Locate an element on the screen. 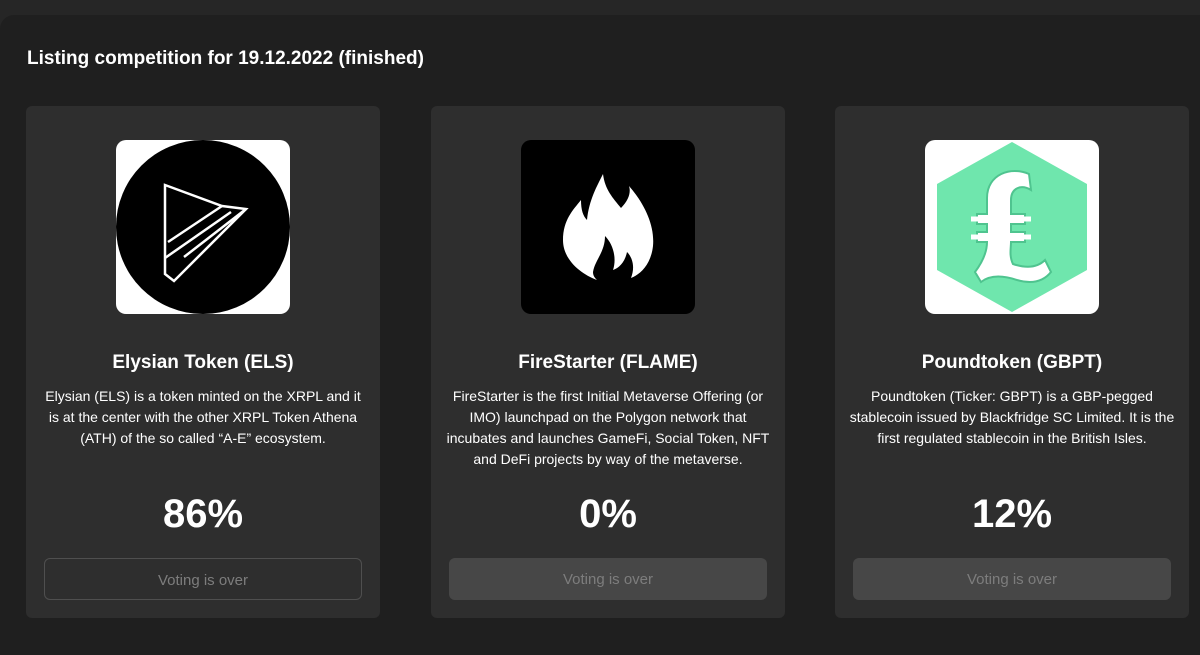 This screenshot has height=655, width=1200. card-title: Poundtoken (GBPT) is located at coordinates (1012, 362).